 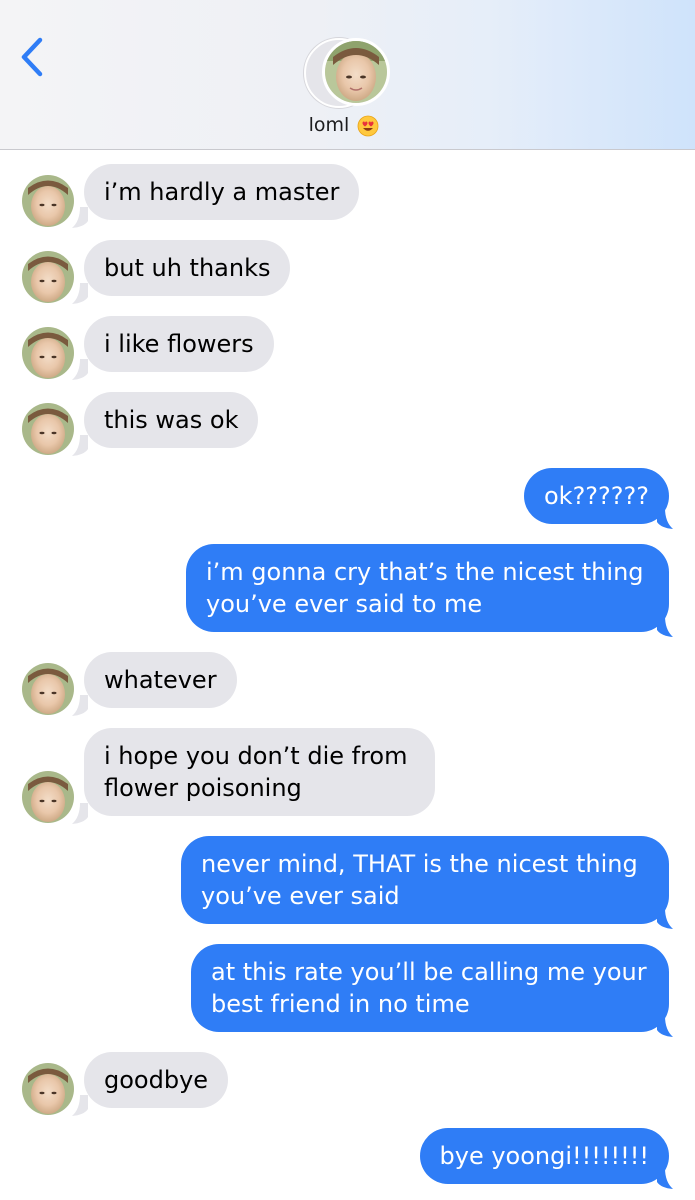 I want to click on incoming-message-bubble: i like flowers, so click(x=179, y=344).